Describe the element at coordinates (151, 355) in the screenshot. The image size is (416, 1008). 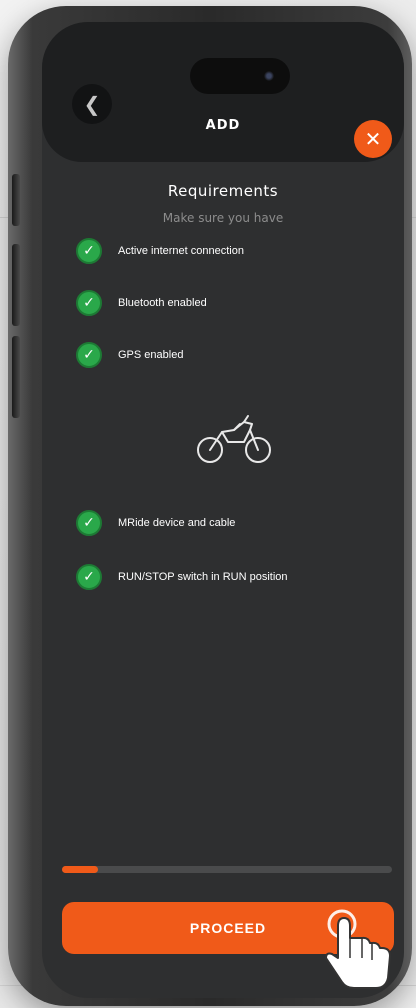
I see `requirement-label: GPS enabled` at that location.